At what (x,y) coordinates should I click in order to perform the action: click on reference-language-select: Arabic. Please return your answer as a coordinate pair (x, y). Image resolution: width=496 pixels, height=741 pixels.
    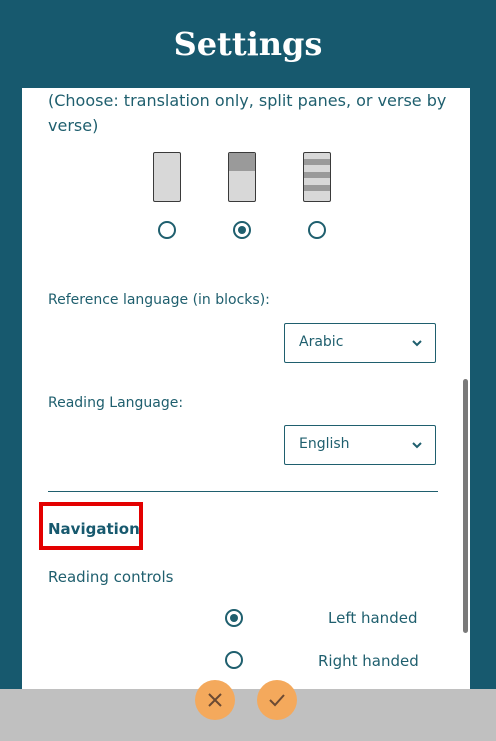
    Looking at the image, I should click on (360, 343).